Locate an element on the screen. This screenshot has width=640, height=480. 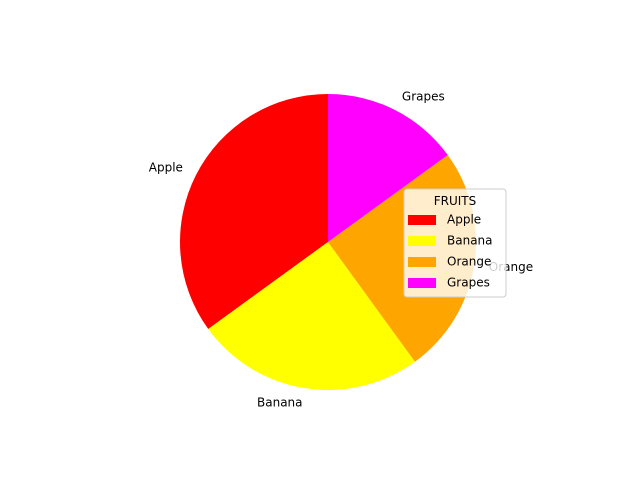
legend-label-grapes: Grapes is located at coordinates (468, 283).